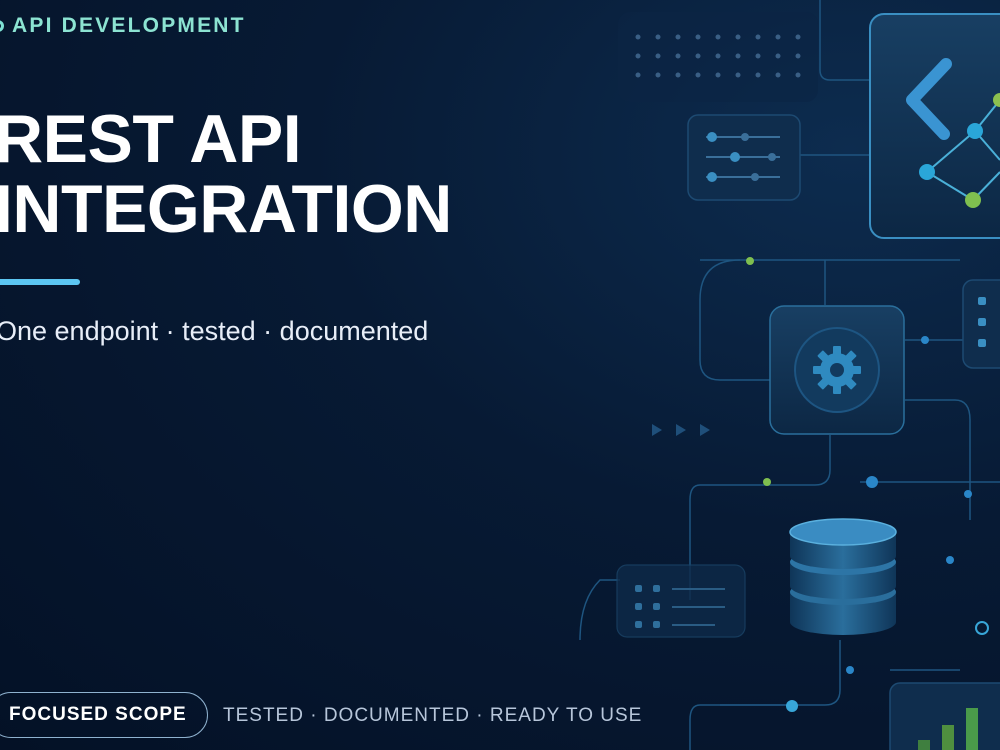 The height and width of the screenshot is (750, 1000). Describe the element at coordinates (151, 139) in the screenshot. I see `title-line-1: REST API` at that location.